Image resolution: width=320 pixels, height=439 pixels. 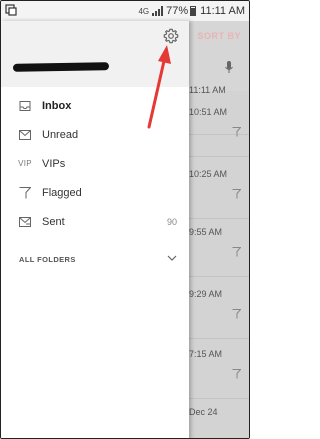 I want to click on microphone-icon, so click(x=229, y=67).